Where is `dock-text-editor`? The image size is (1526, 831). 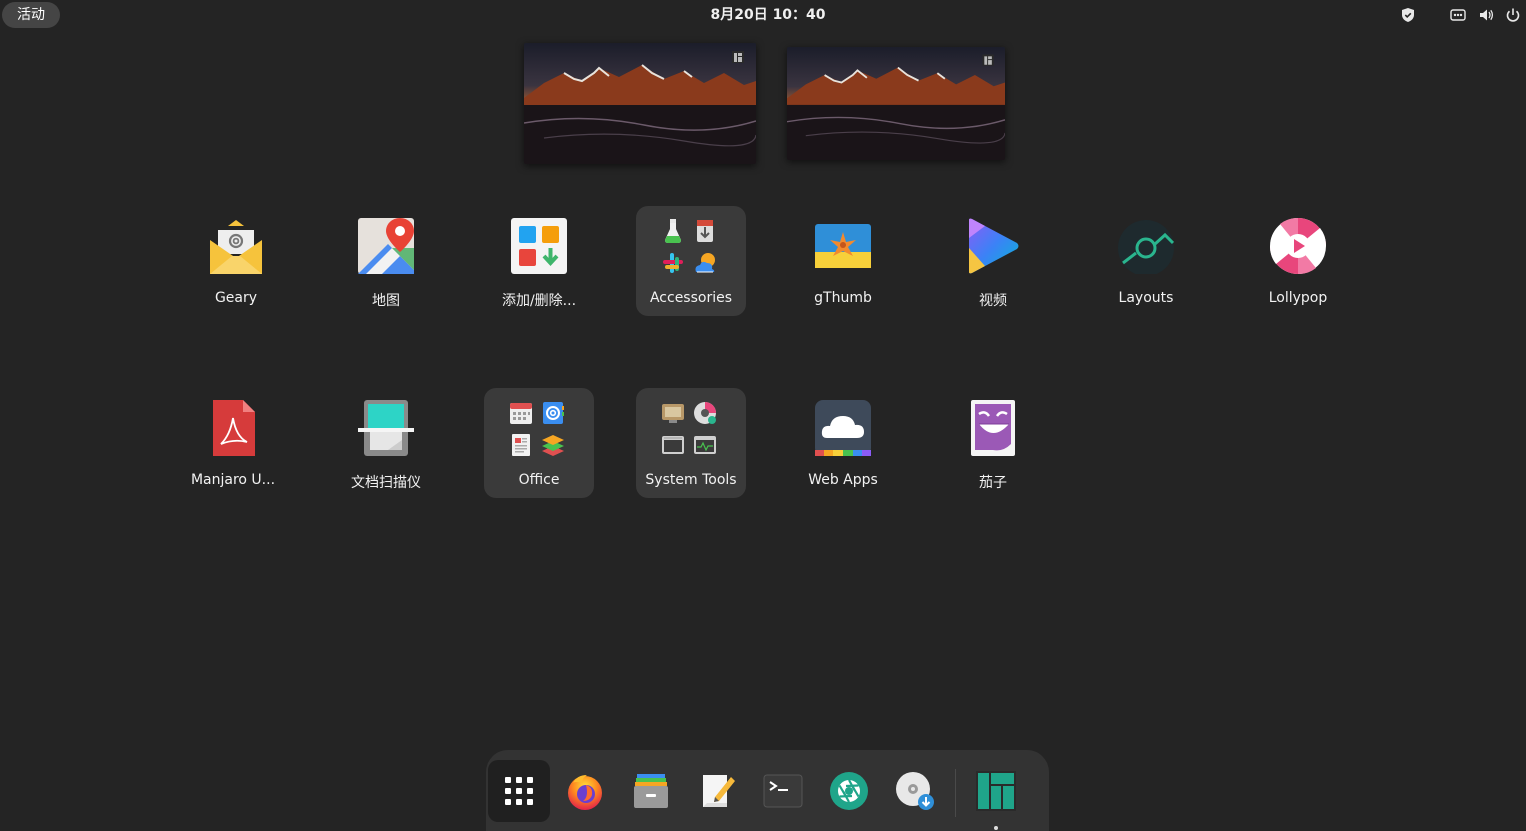 dock-text-editor is located at coordinates (717, 791).